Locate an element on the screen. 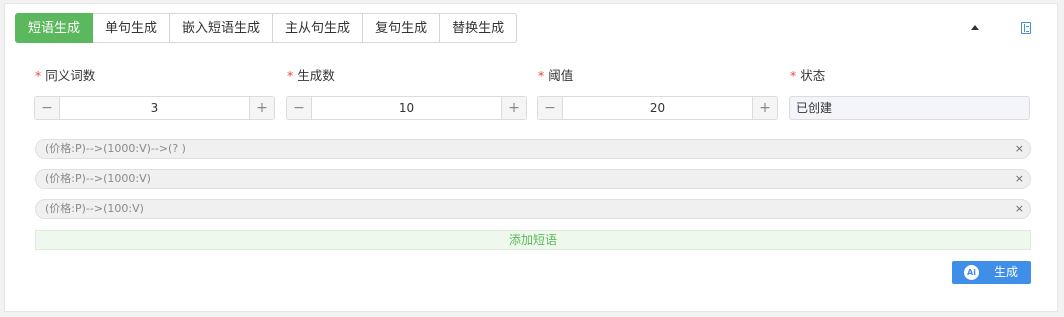 The width and height of the screenshot is (1064, 317). phrase-text: (价格:P)-->(100:V) is located at coordinates (94, 208).